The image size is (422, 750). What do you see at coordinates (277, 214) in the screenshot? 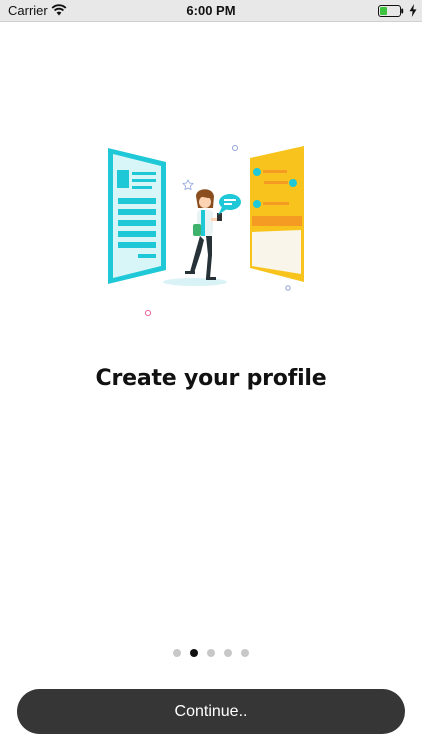
I see `profile-card-right` at bounding box center [277, 214].